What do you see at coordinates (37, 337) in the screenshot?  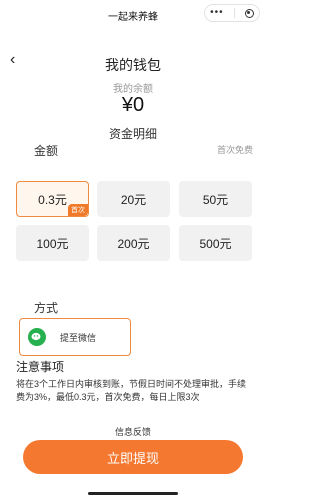 I see `wechat-icon` at bounding box center [37, 337].